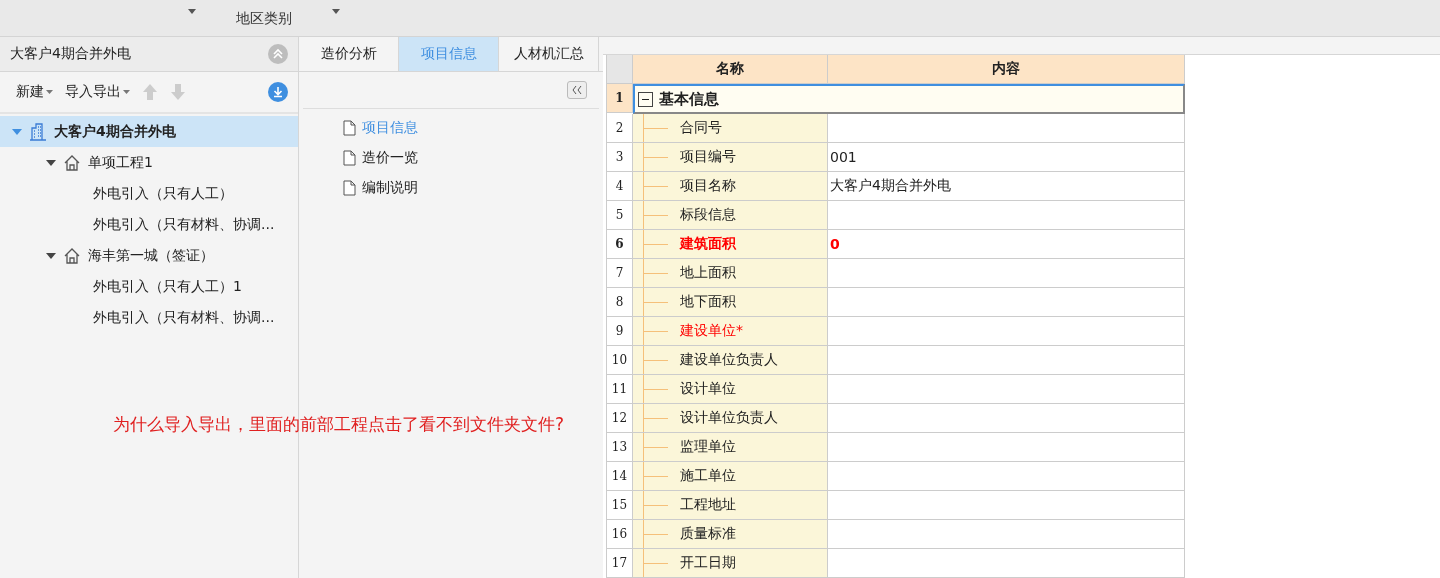 This screenshot has width=1440, height=578. What do you see at coordinates (708, 273) in the screenshot?
I see `table-cell: 地上面积` at bounding box center [708, 273].